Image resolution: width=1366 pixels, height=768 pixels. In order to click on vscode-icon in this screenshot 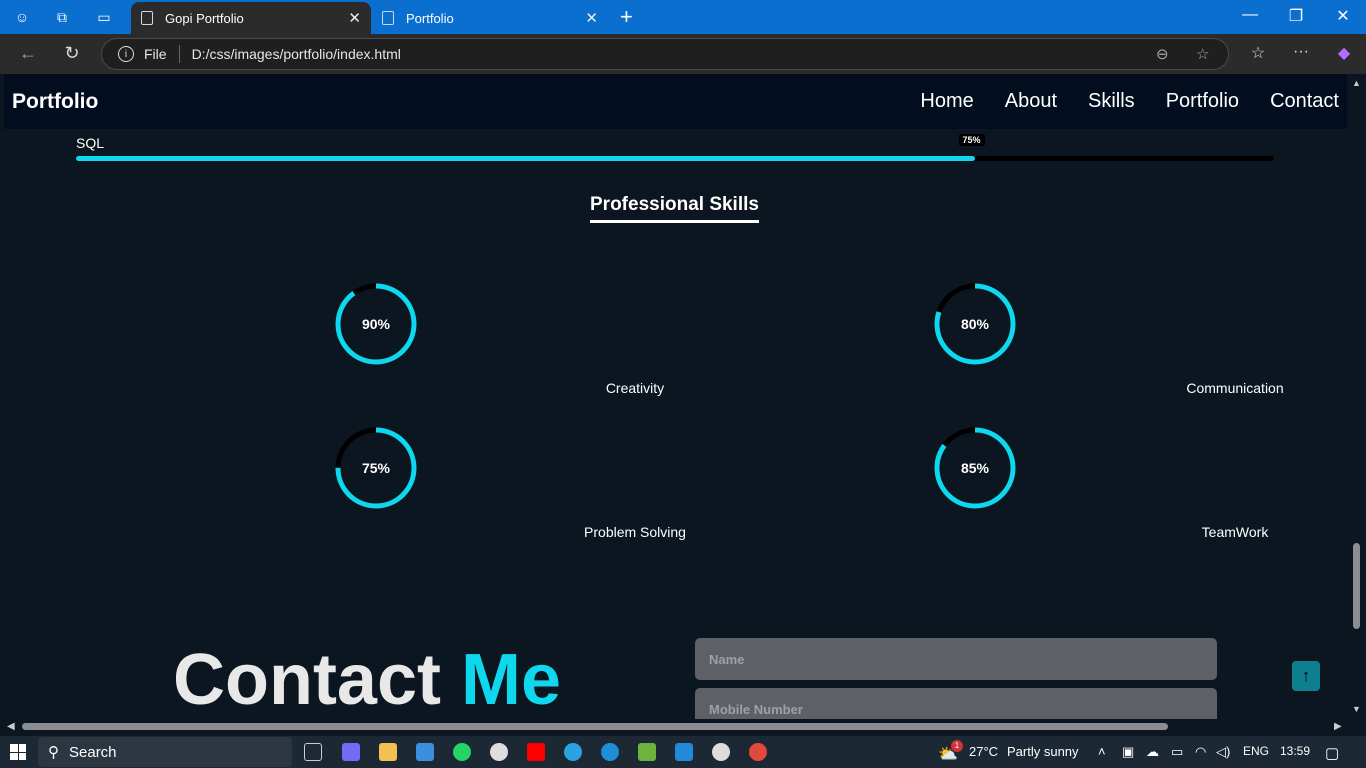, I will do `click(684, 752)`.